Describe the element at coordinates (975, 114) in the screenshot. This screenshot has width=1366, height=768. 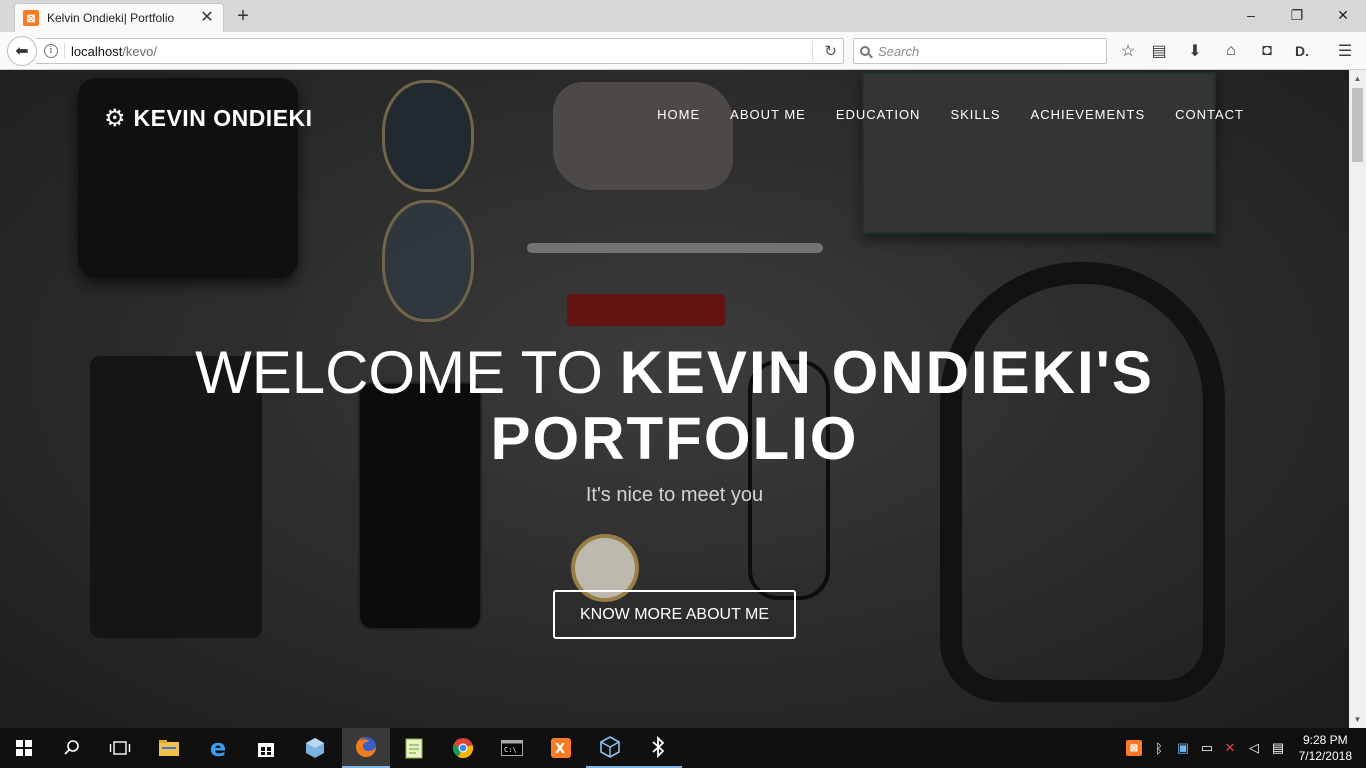
I see `nav-skills: SKILLS` at that location.